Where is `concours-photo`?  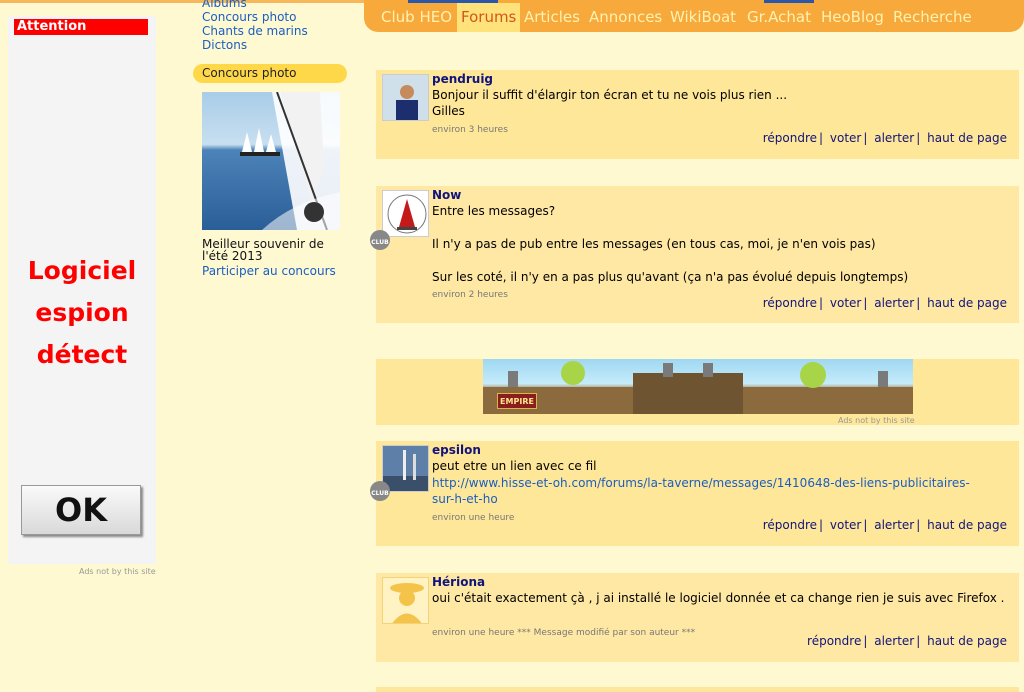
concours-photo is located at coordinates (271, 161).